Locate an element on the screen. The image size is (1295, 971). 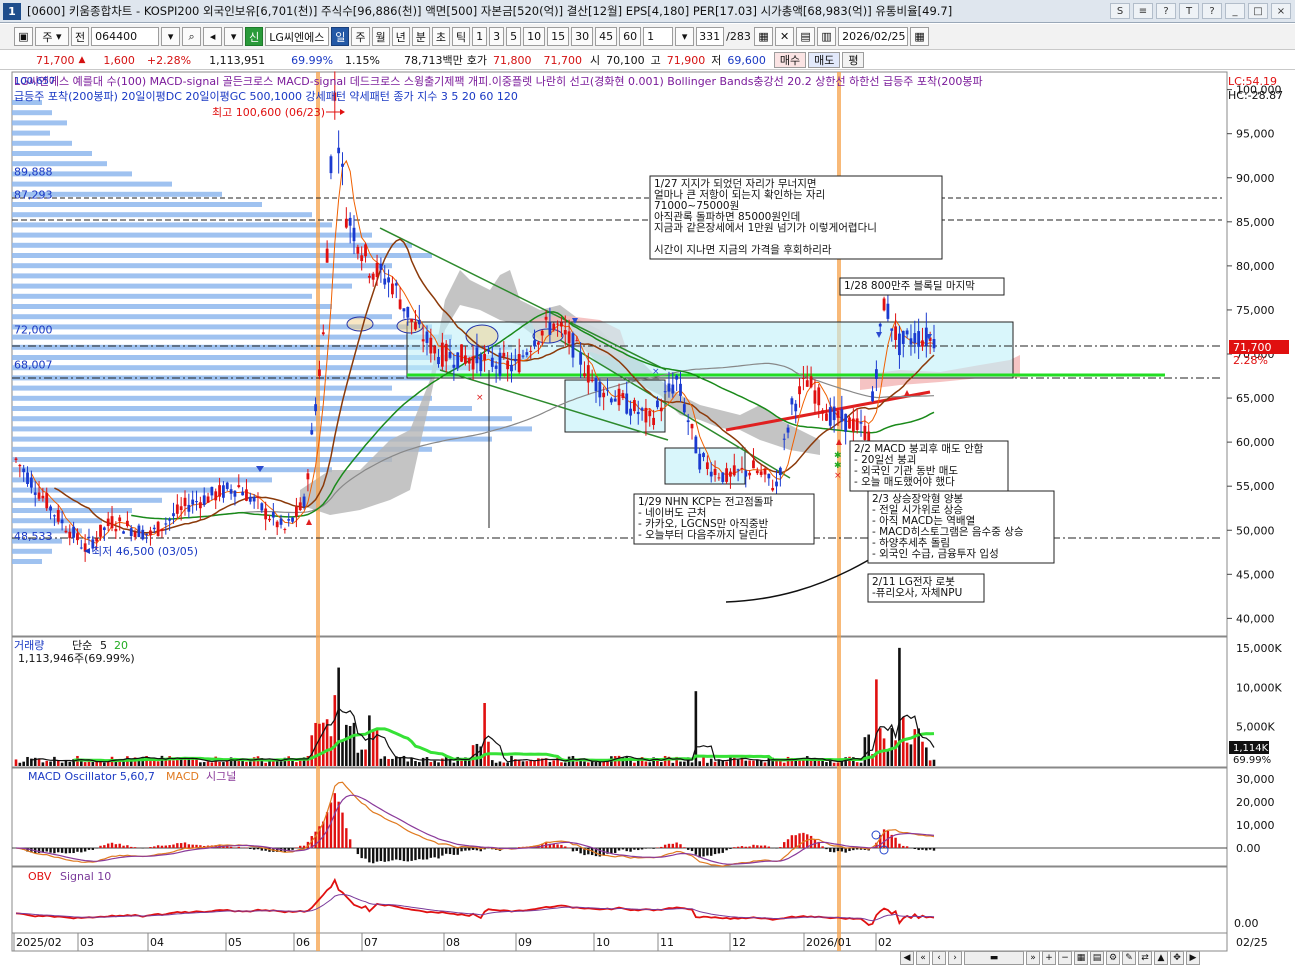
period-minute: 분 is located at coordinates (421, 36).